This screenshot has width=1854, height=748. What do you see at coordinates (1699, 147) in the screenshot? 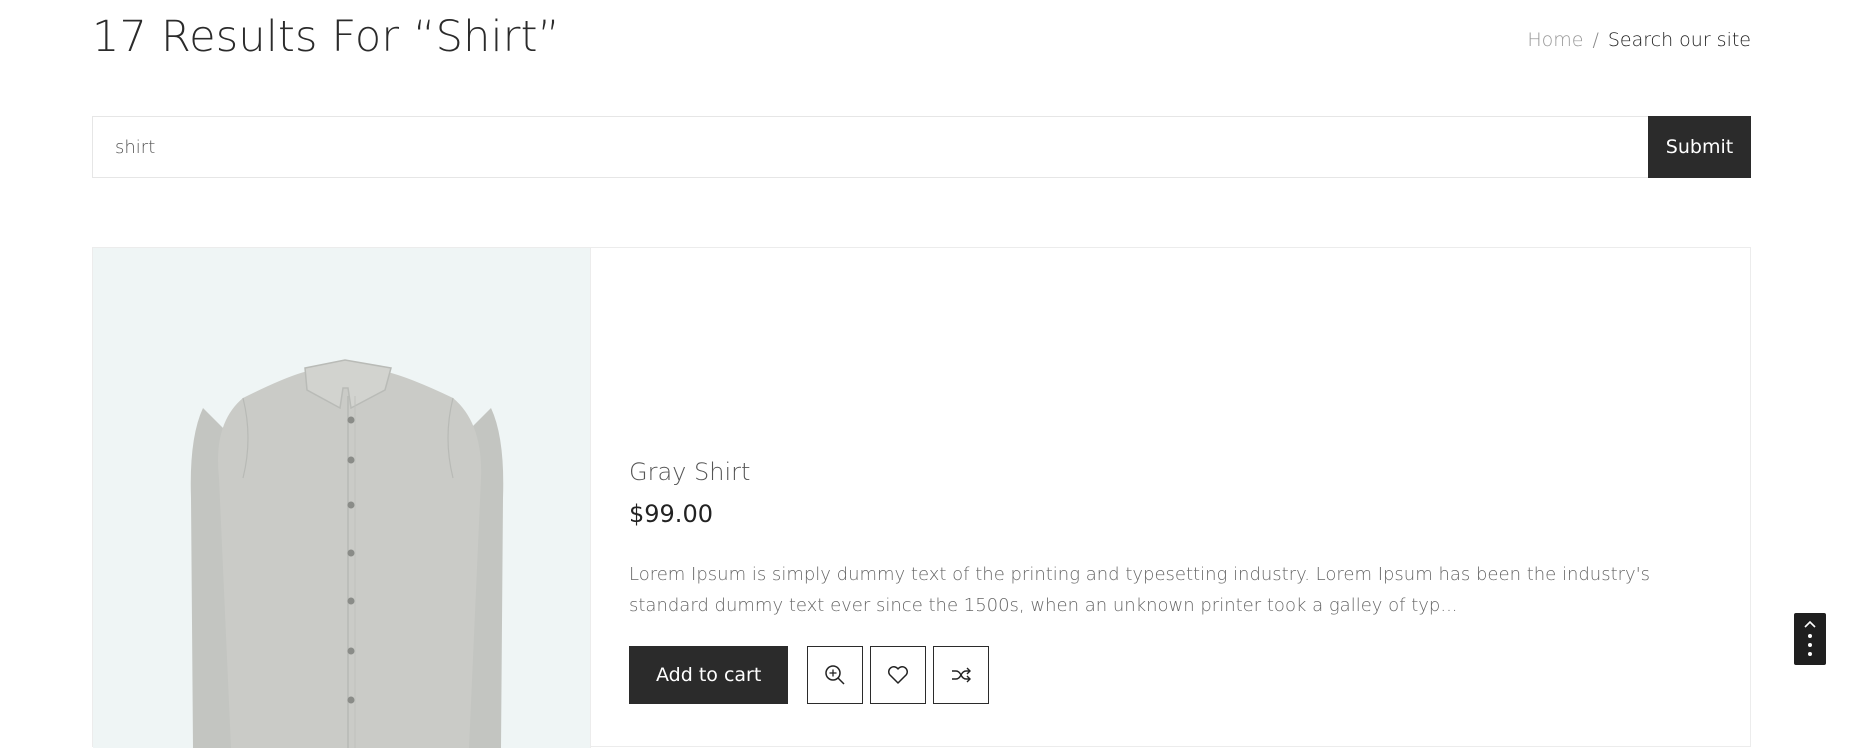
I see `submit-button: Submit` at bounding box center [1699, 147].